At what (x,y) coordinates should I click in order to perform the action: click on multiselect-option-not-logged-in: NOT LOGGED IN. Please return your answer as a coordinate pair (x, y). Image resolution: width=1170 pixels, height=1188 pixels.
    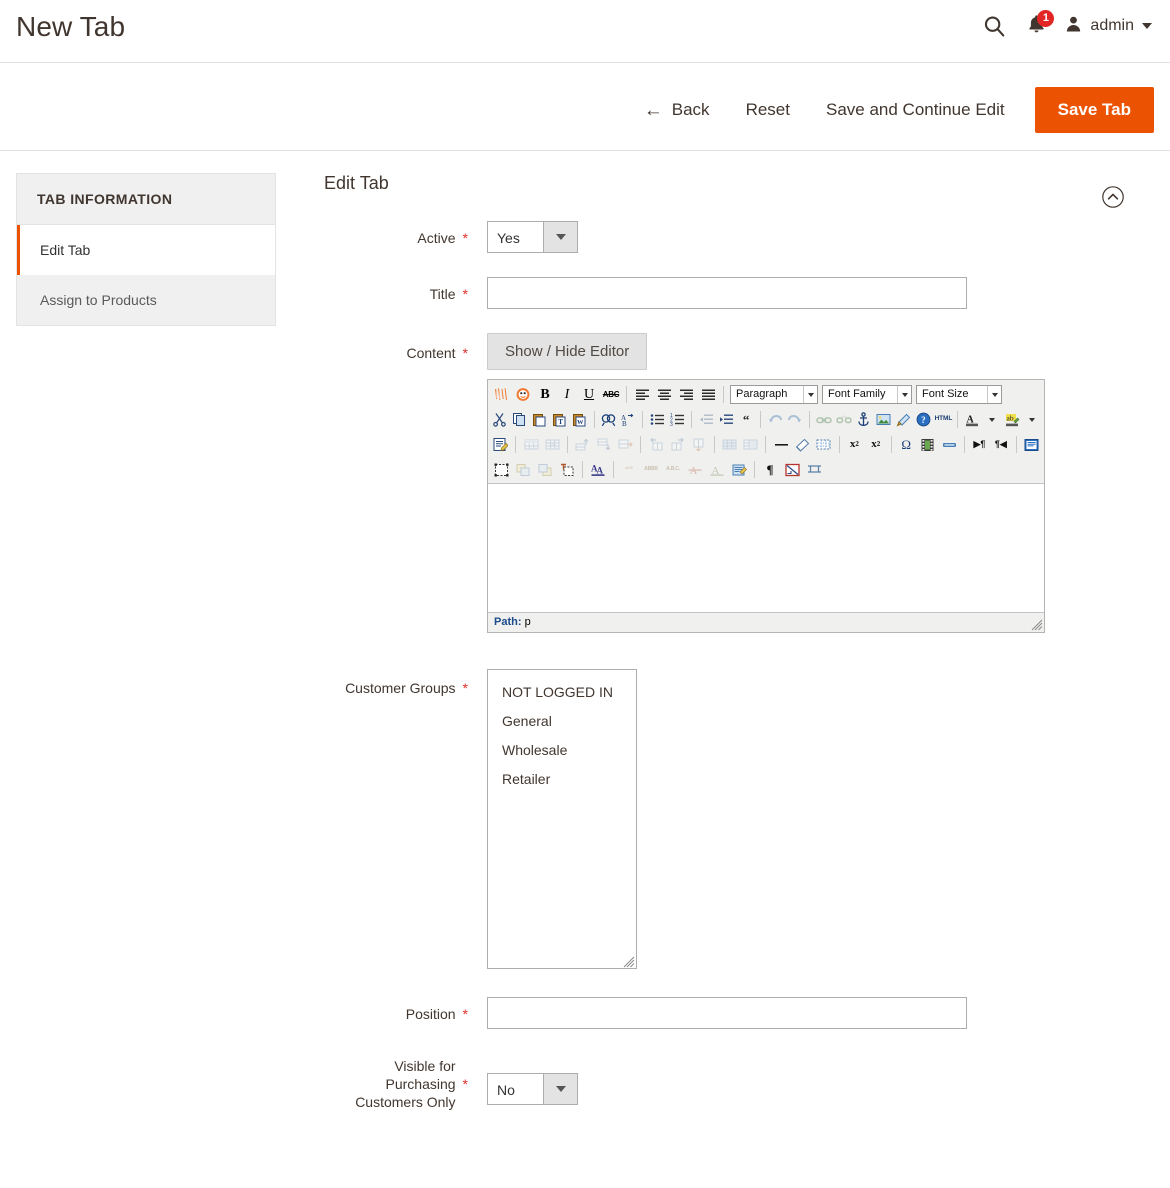
    Looking at the image, I should click on (562, 692).